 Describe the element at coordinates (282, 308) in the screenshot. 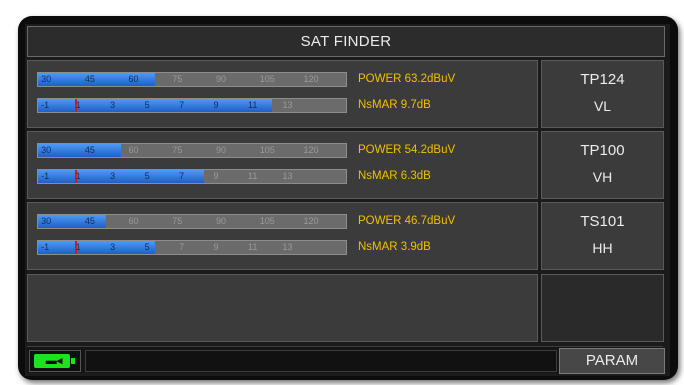

I see `satellite-row-empty` at that location.